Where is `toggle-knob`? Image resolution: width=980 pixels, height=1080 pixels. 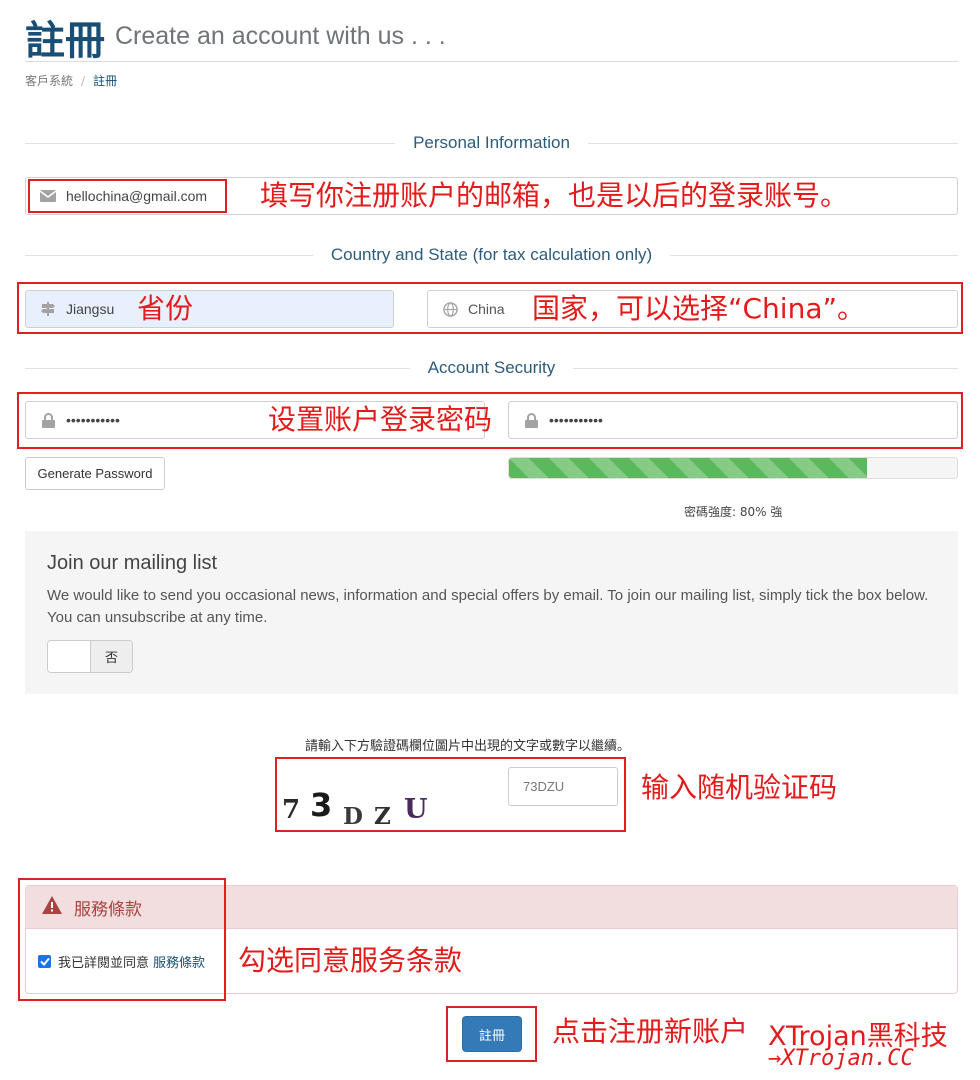 toggle-knob is located at coordinates (69, 656).